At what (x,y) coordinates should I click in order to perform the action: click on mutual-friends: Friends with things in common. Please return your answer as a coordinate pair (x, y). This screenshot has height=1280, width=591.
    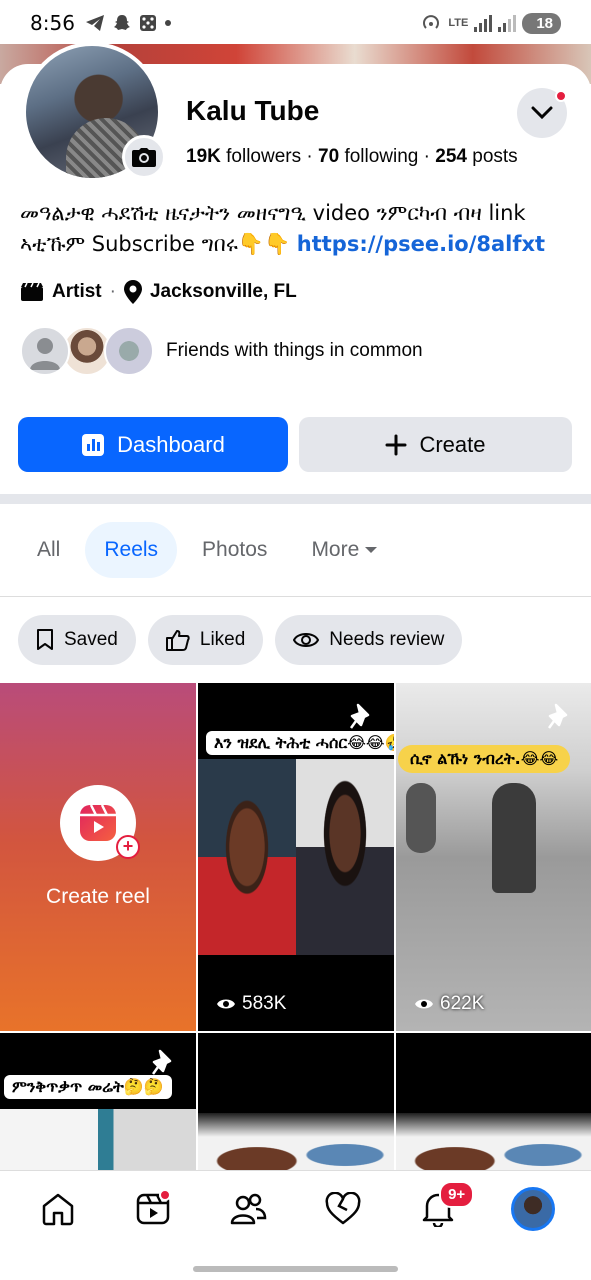
    Looking at the image, I should click on (221, 351).